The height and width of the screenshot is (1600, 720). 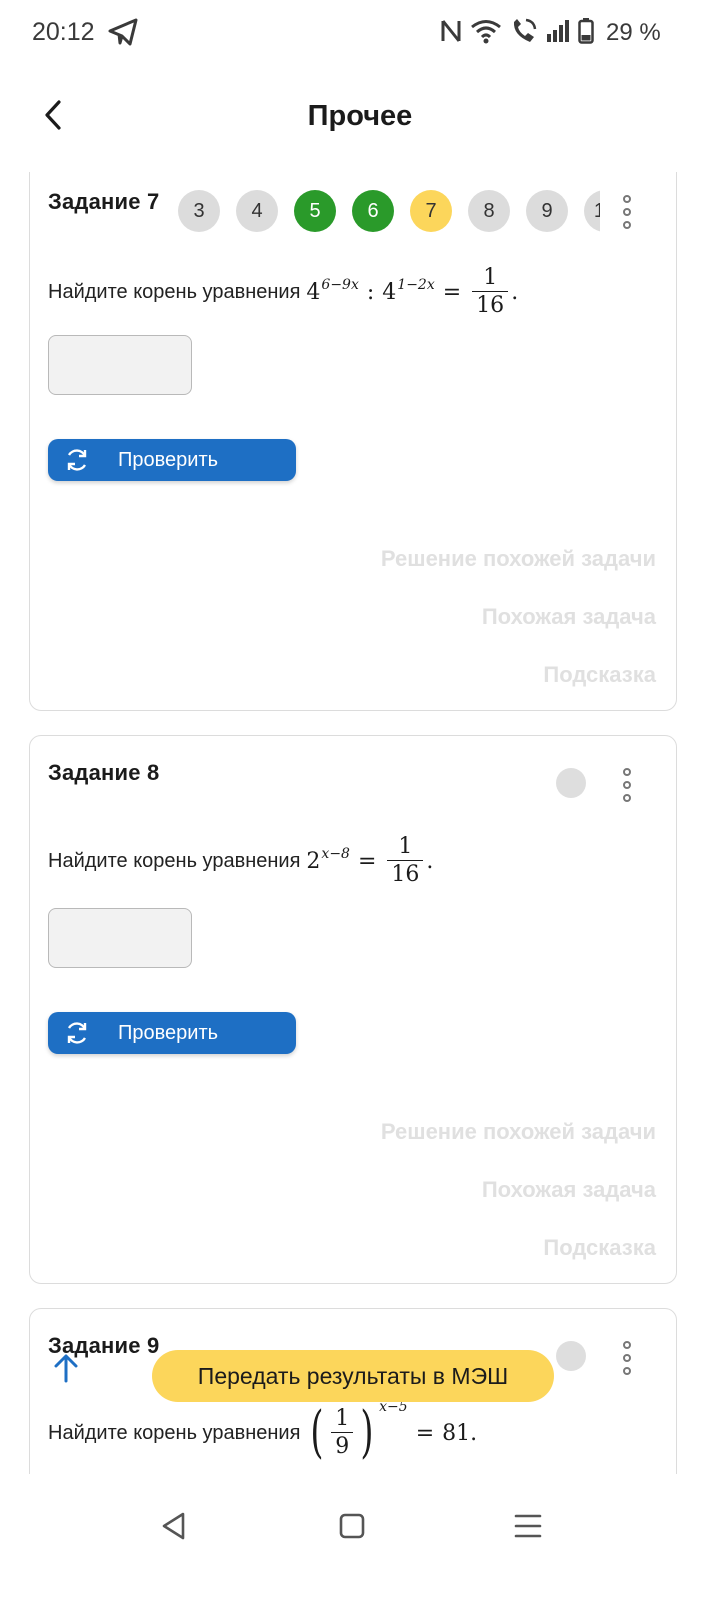 I want to click on page-title: Прочее, so click(x=360, y=116).